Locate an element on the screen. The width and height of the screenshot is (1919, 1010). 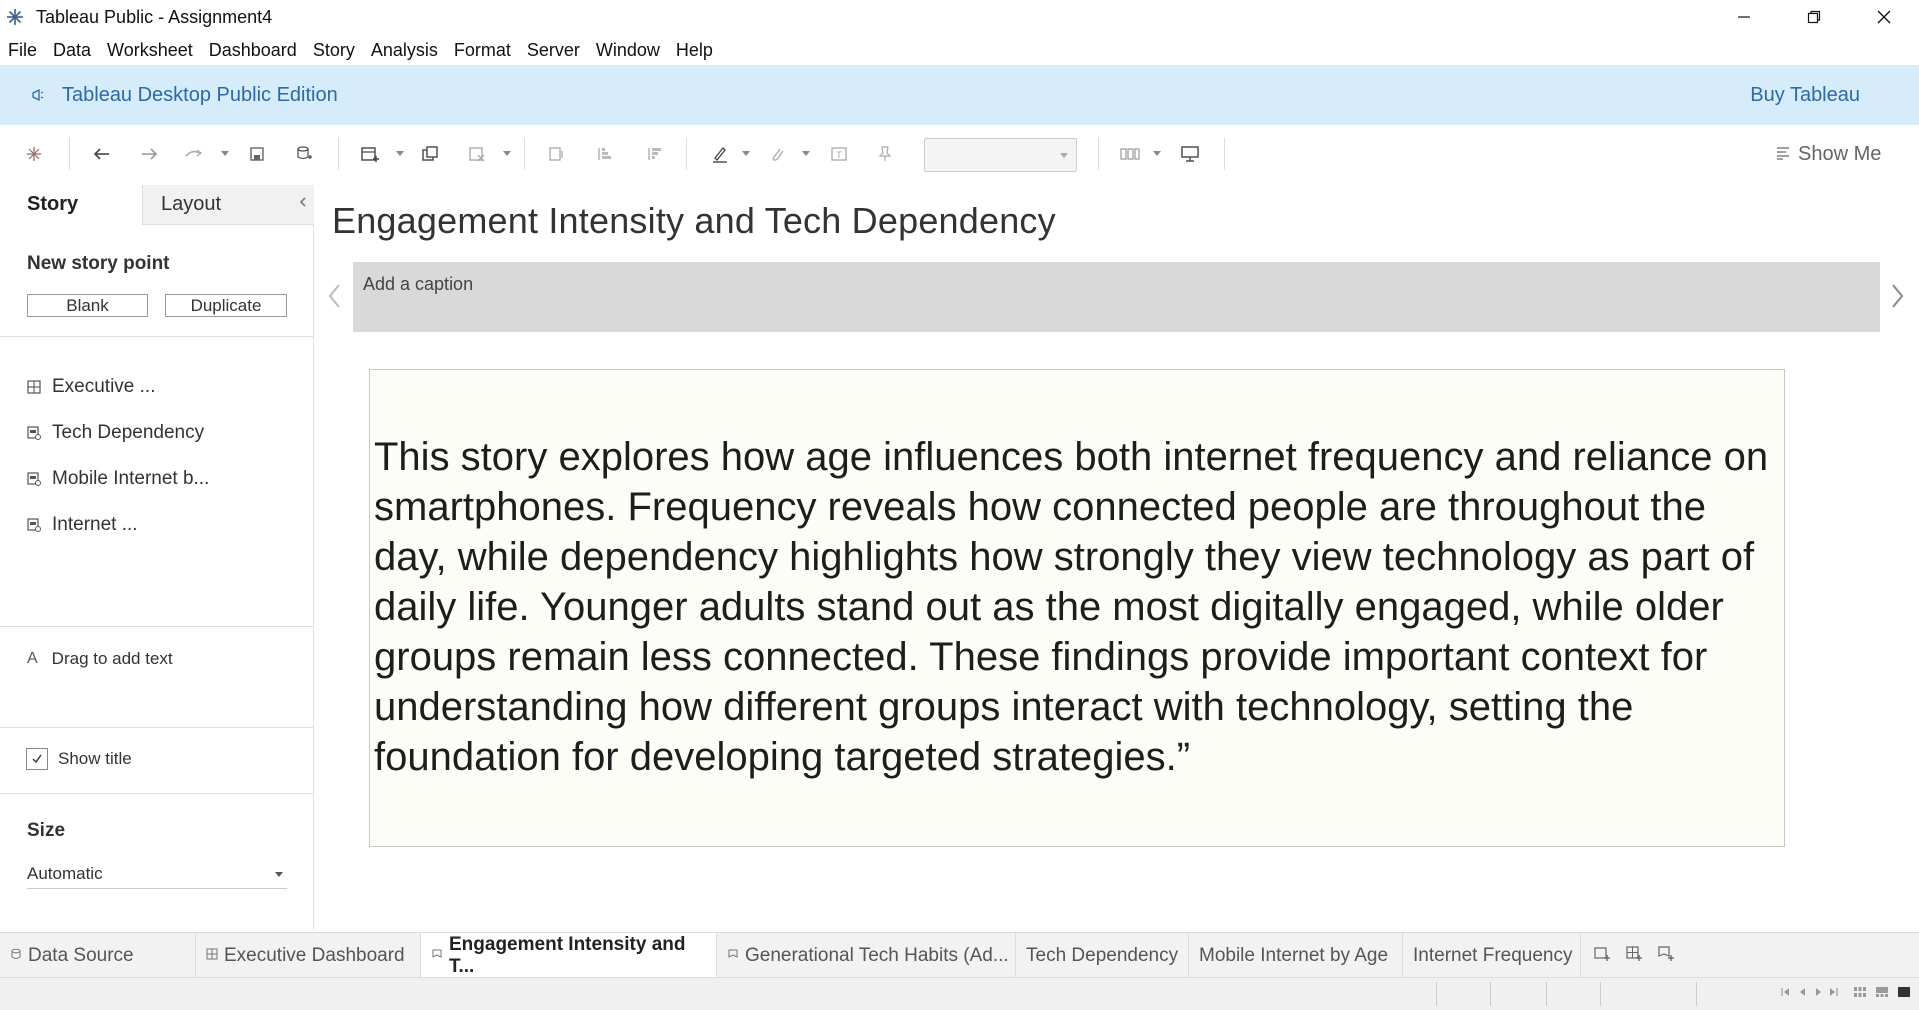
replay-icon is located at coordinates (194, 154).